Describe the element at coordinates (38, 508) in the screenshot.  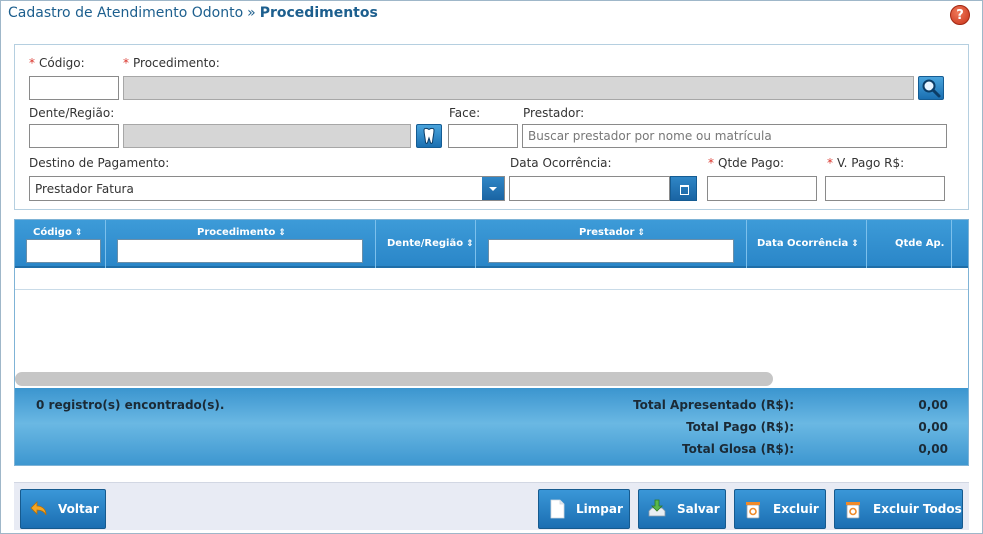
I see `back-arrow-icon` at that location.